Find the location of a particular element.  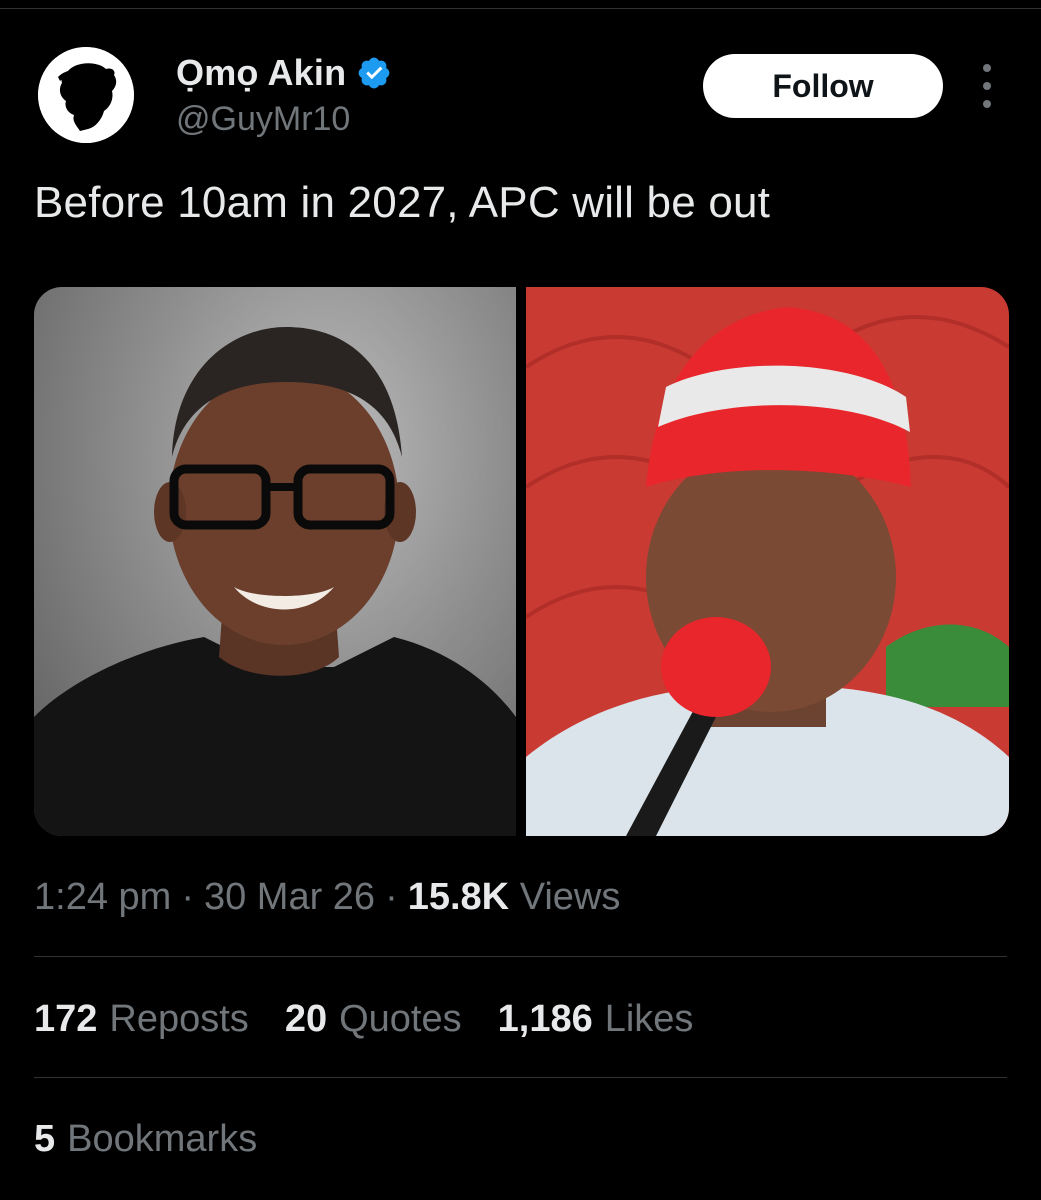

author-avatar is located at coordinates (86, 95).